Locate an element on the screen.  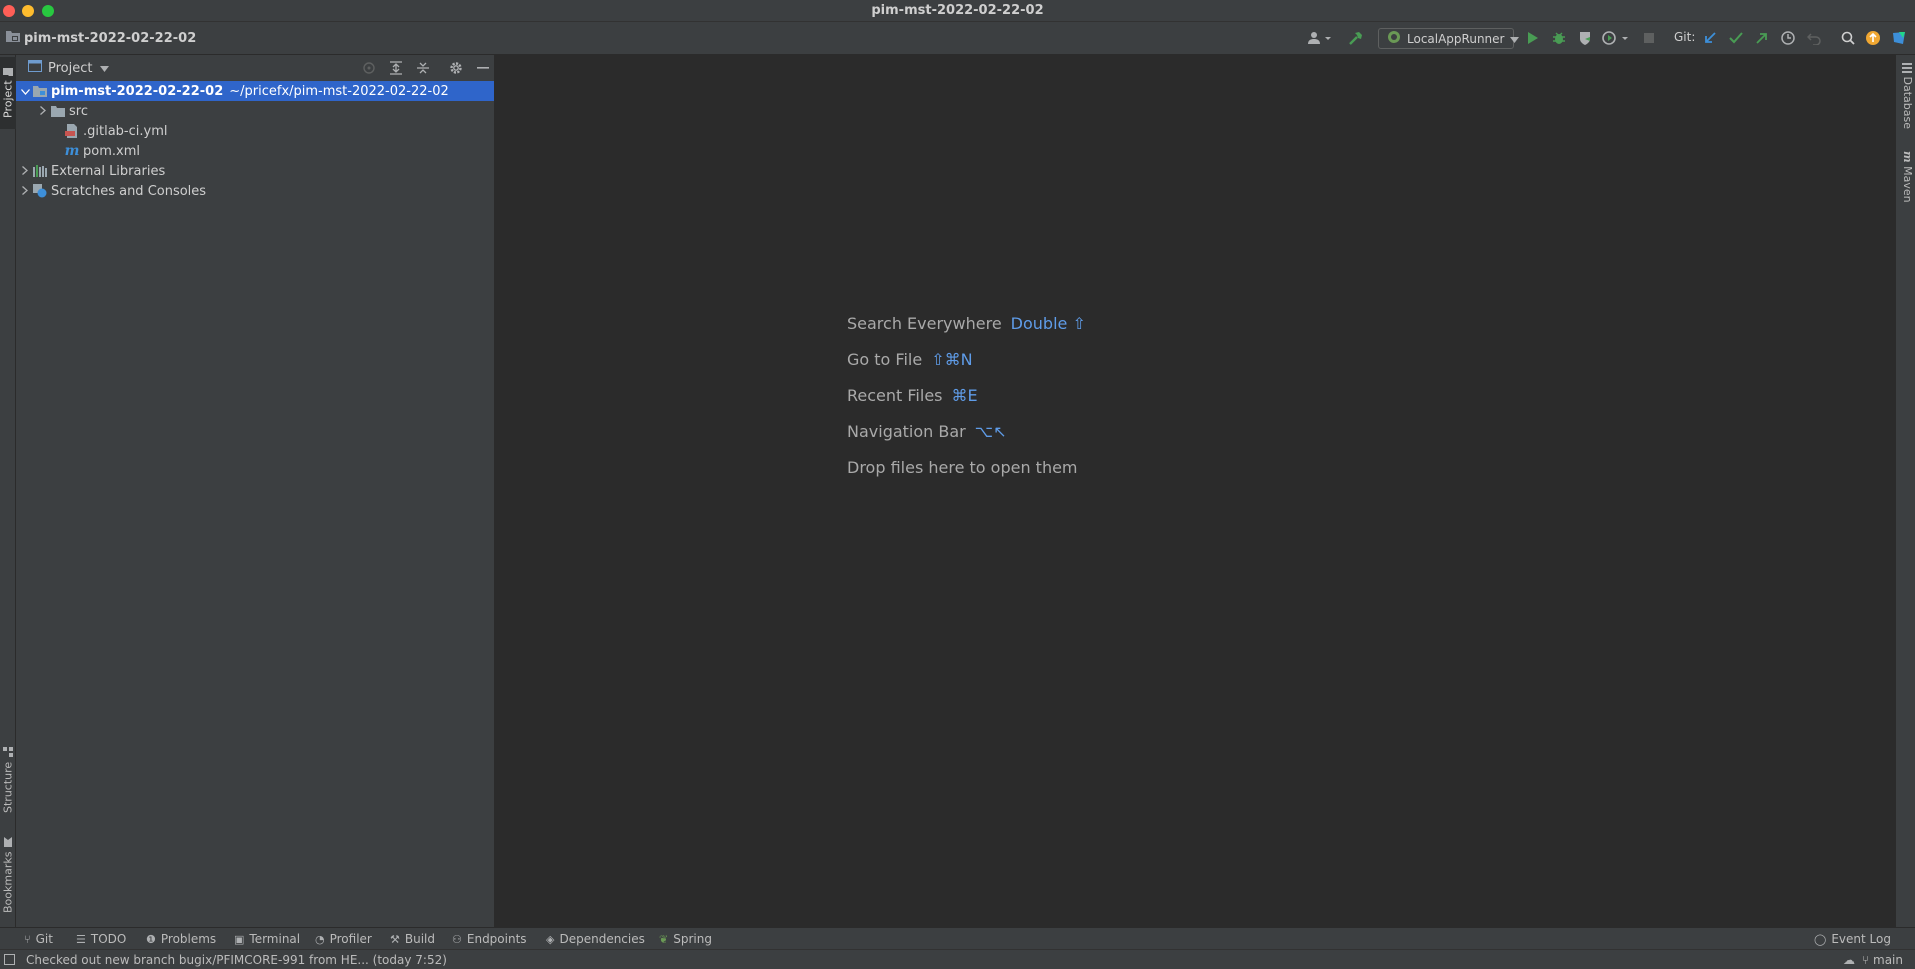
git-commit-icon is located at coordinates (1736, 38).